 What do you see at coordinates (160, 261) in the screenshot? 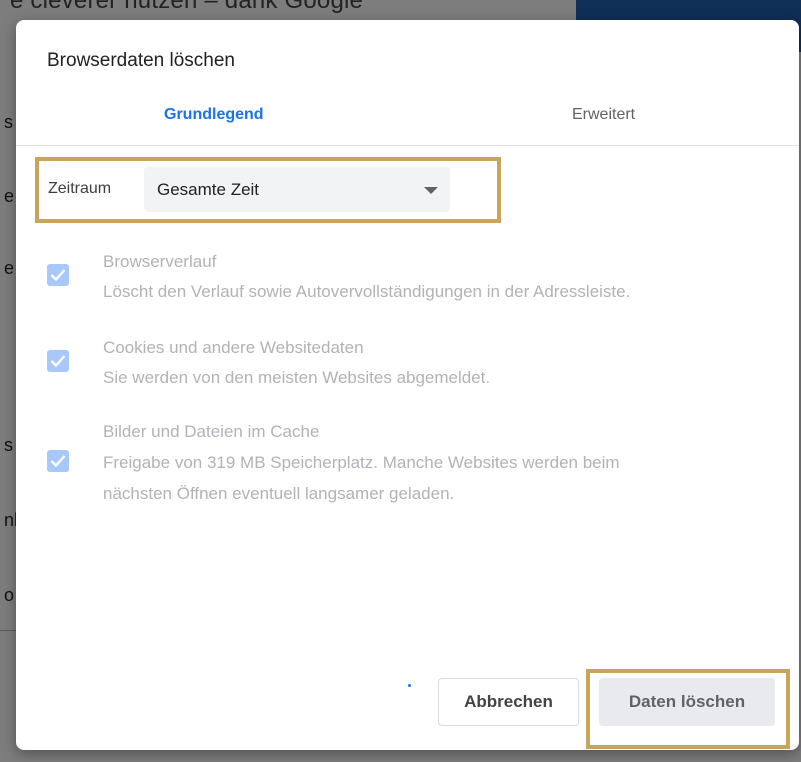
I see `option-title: Browserverlauf` at bounding box center [160, 261].